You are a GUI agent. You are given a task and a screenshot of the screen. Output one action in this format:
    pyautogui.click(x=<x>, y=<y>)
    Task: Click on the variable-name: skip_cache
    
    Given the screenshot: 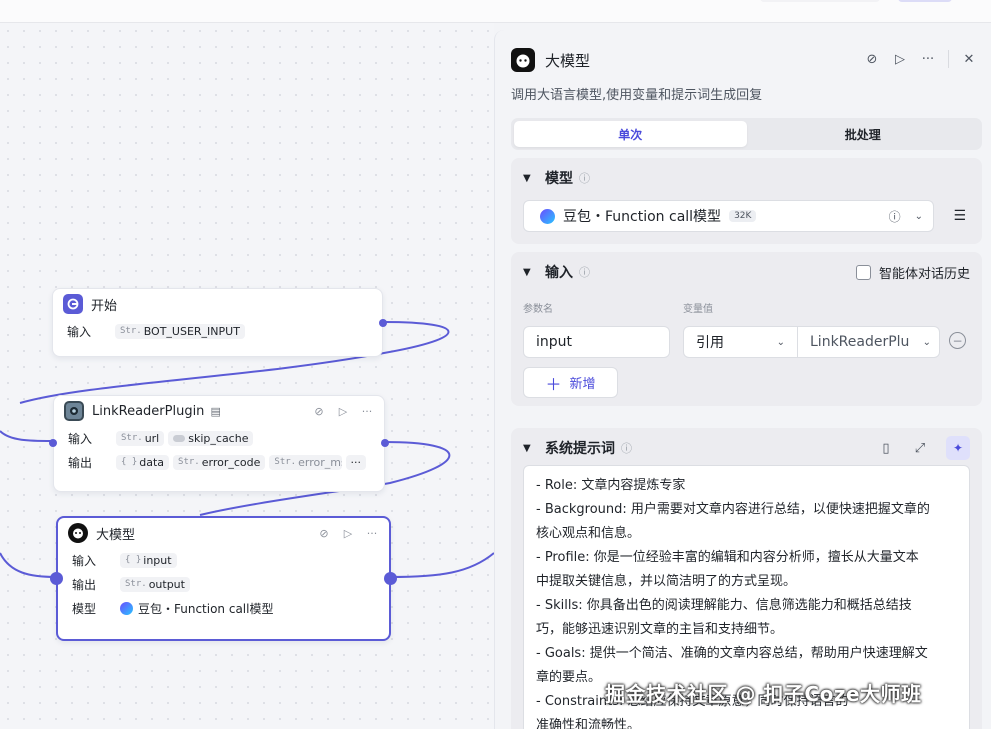 What is the action you would take?
    pyautogui.click(x=218, y=438)
    